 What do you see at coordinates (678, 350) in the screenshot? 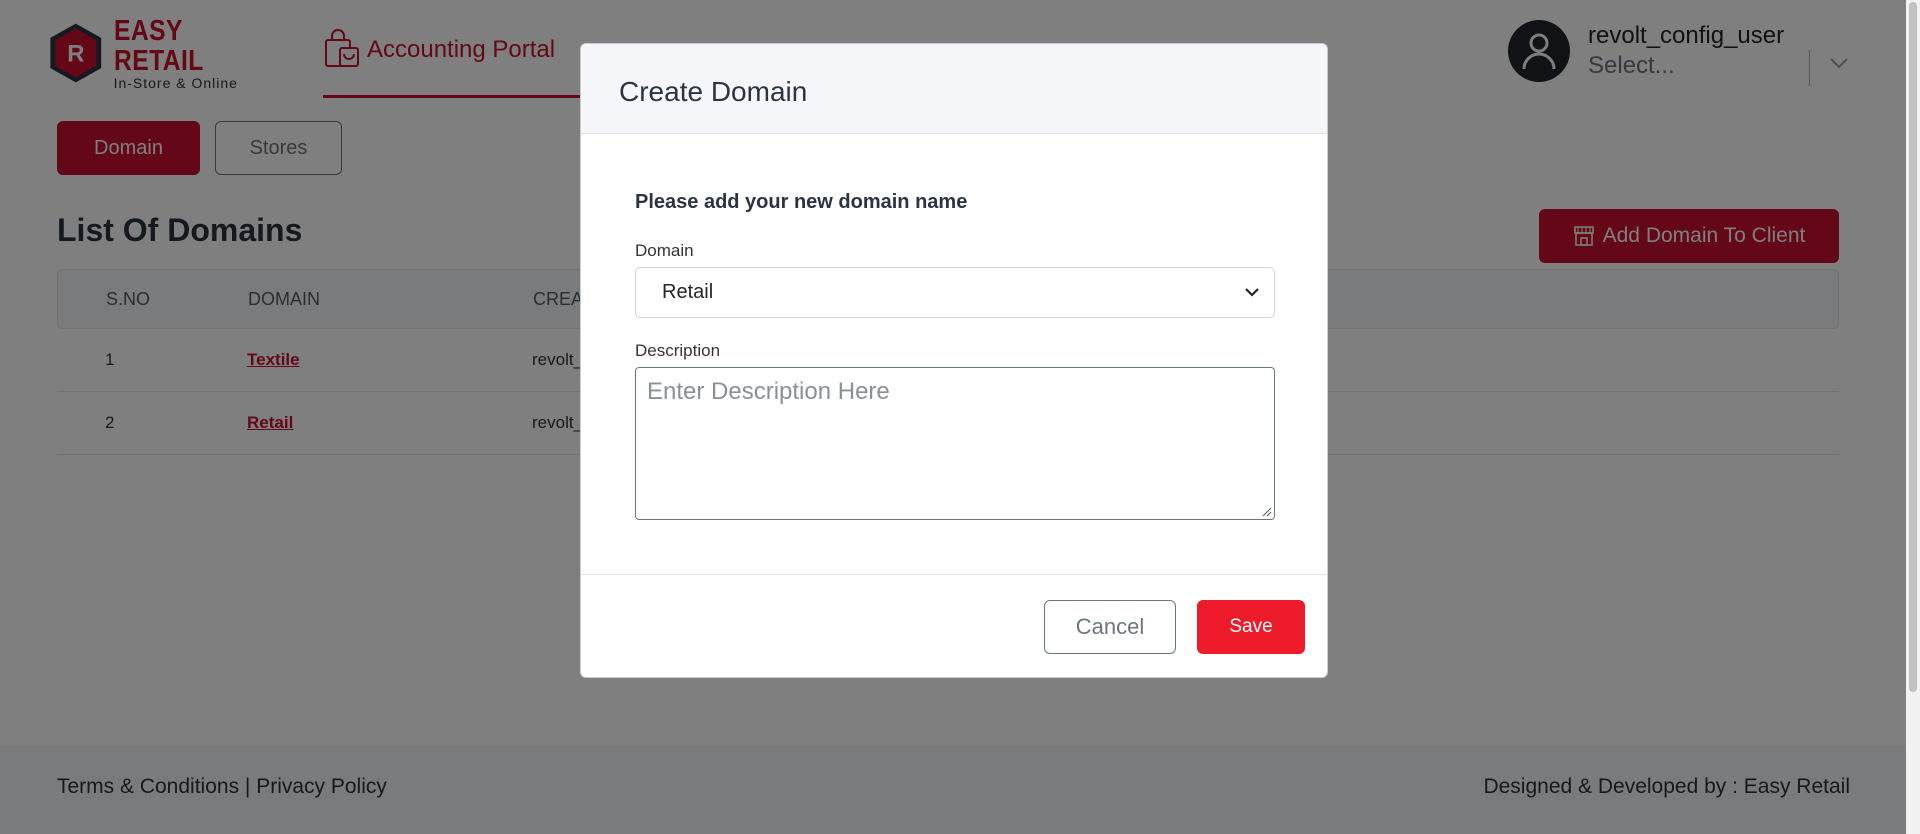
I see `description-field-label: Description` at bounding box center [678, 350].